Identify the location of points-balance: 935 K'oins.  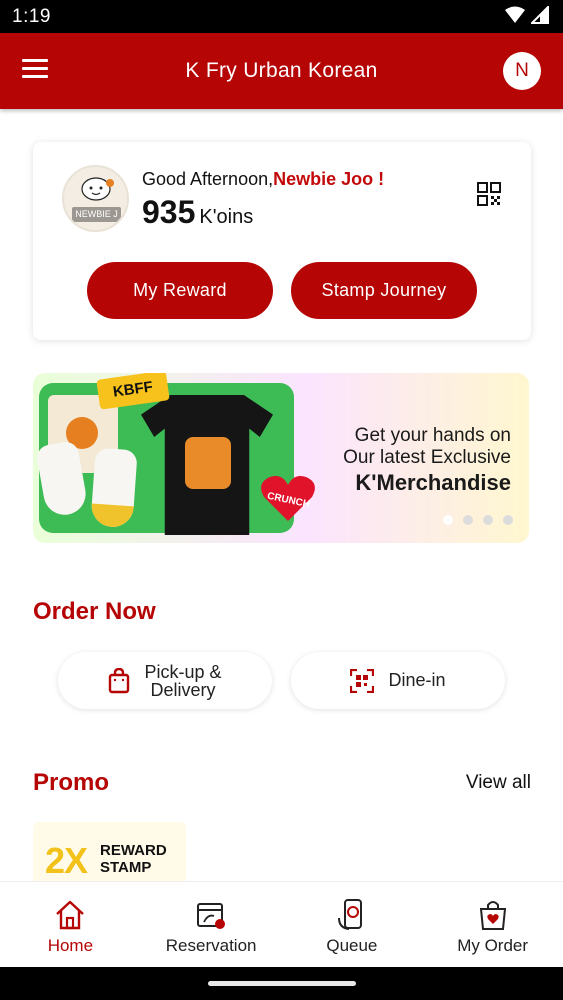
(197, 212).